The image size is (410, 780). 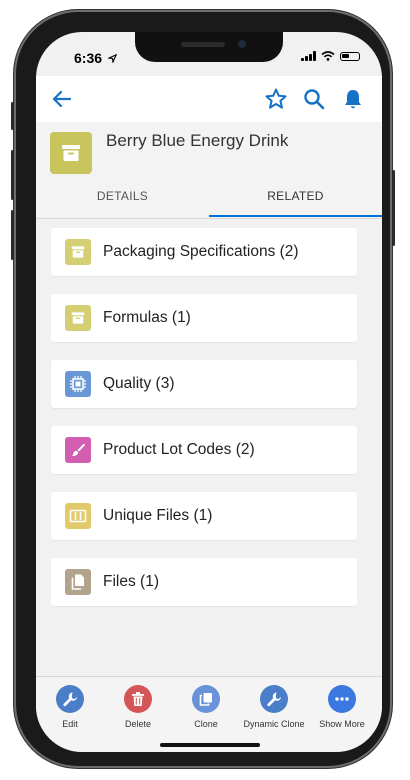 What do you see at coordinates (342, 699) in the screenshot?
I see `more-icon` at bounding box center [342, 699].